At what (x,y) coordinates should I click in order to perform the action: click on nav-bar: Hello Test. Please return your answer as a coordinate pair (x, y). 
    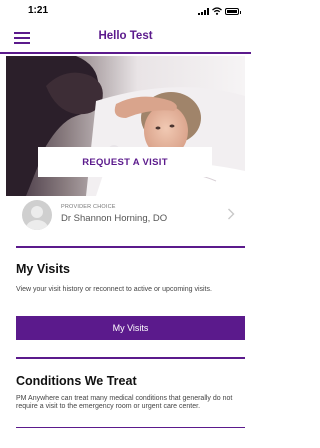
    Looking at the image, I should click on (125, 38).